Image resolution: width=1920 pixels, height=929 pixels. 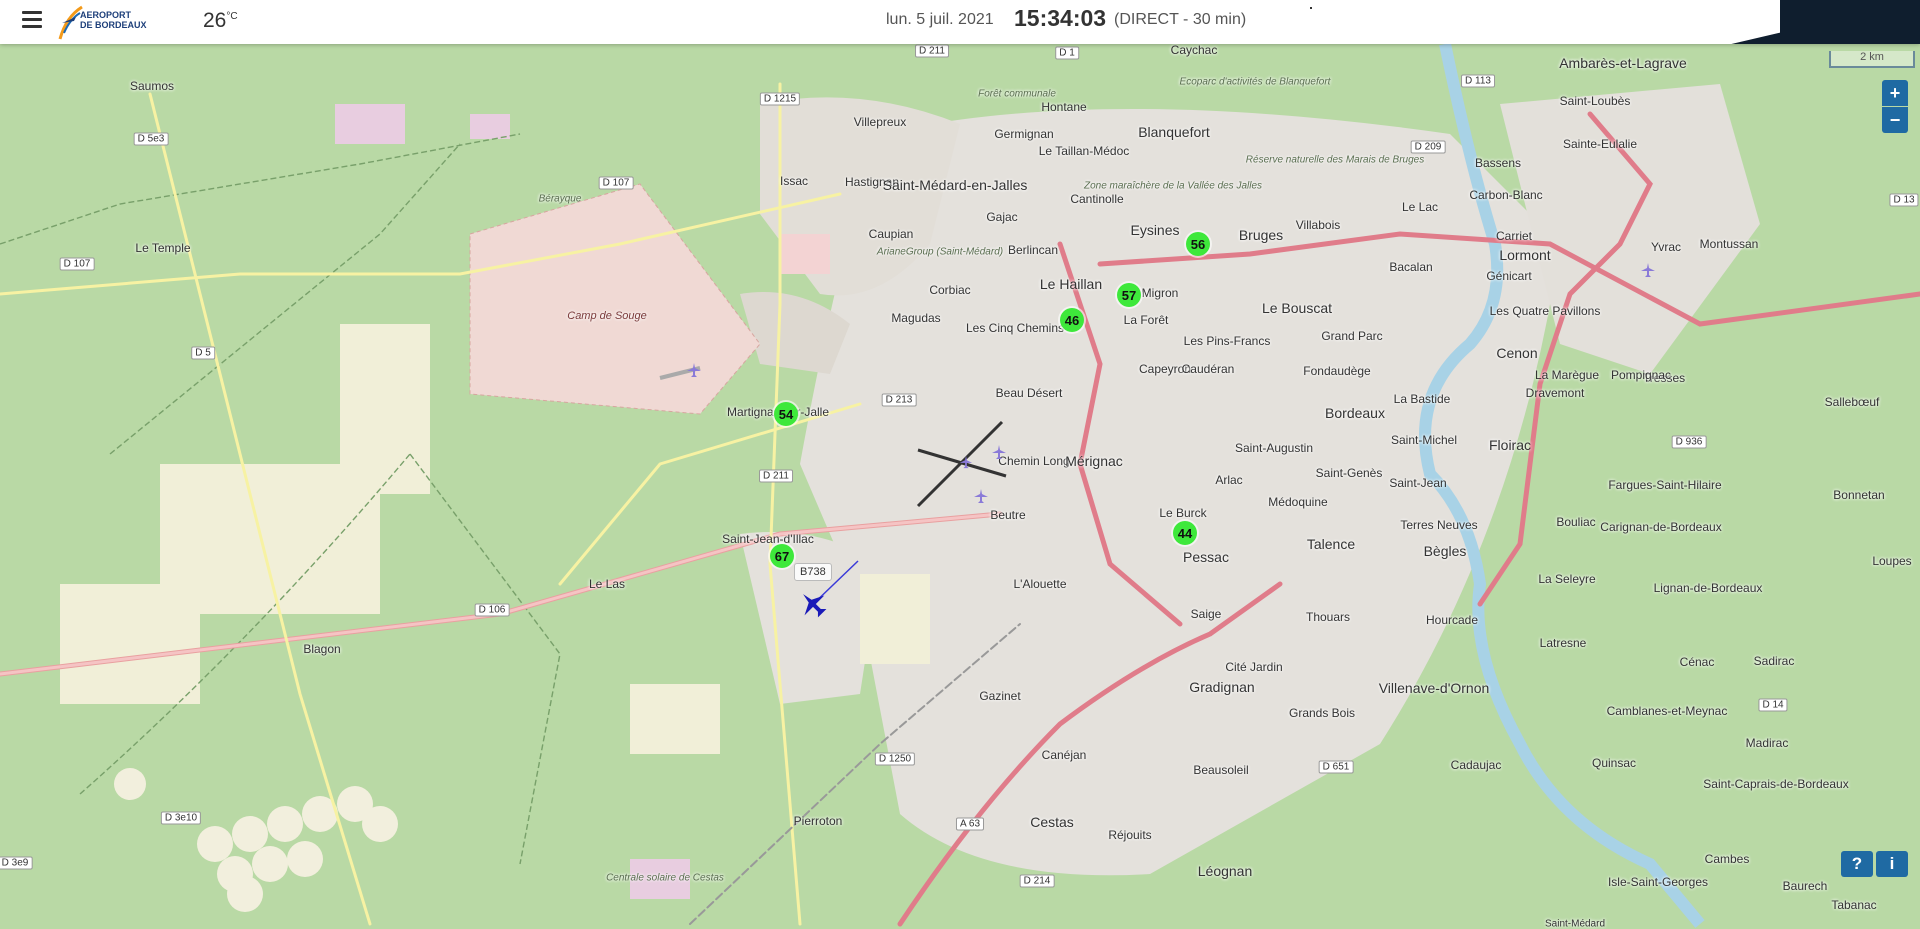 I want to click on place-label: Magudas, so click(x=916, y=318).